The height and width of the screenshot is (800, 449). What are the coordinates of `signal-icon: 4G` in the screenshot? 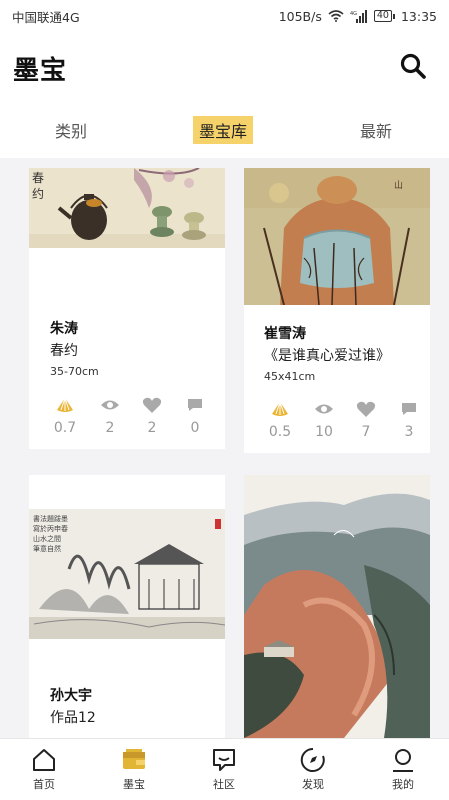 It's located at (359, 16).